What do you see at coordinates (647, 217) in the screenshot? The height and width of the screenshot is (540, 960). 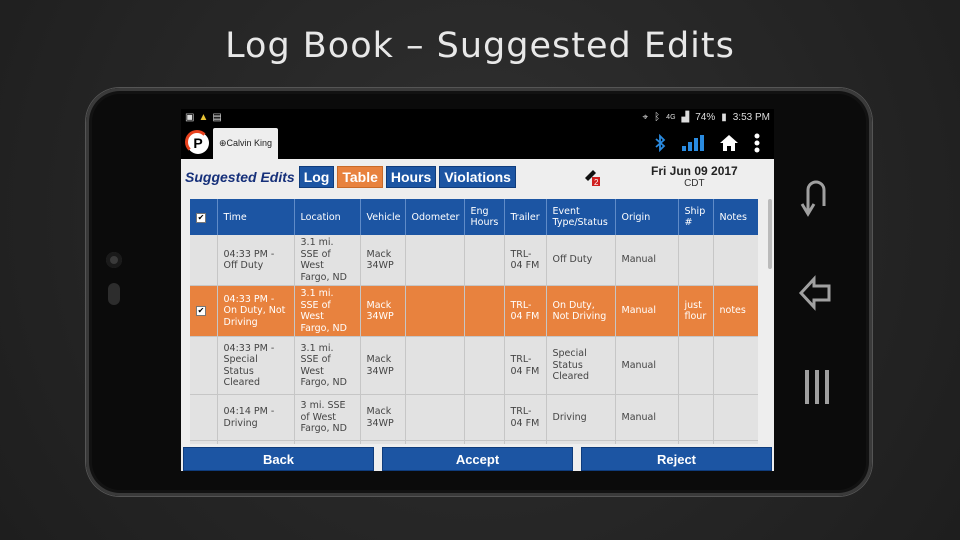 I see `header-origin: Origin` at bounding box center [647, 217].